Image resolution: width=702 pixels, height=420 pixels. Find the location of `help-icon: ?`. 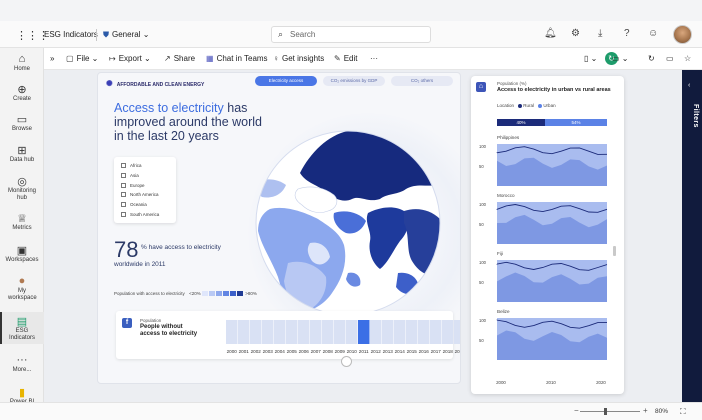

help-icon: ? is located at coordinates (627, 33).